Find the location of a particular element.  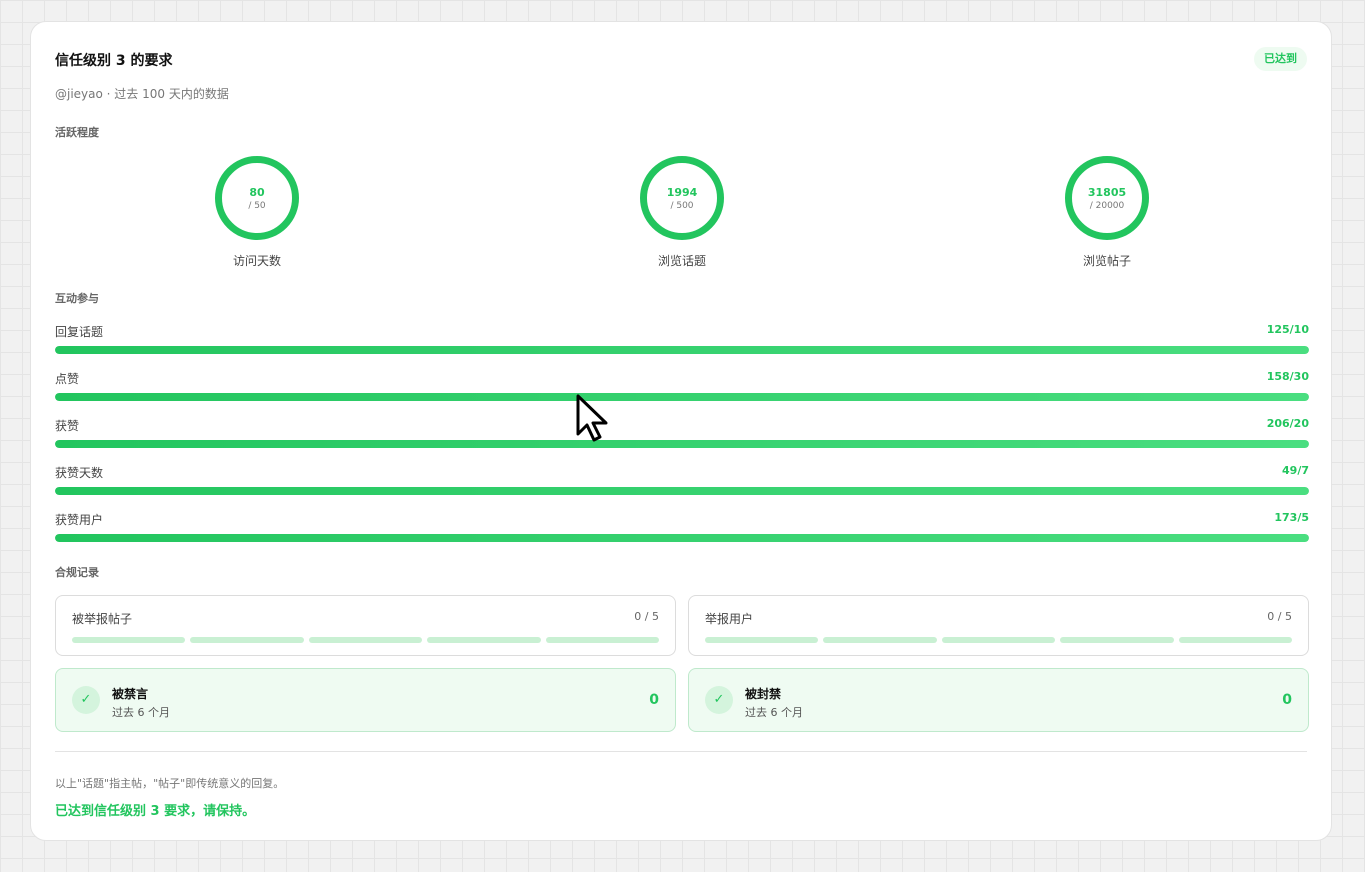

section-label-compliance: 合规记录 is located at coordinates (77, 572).